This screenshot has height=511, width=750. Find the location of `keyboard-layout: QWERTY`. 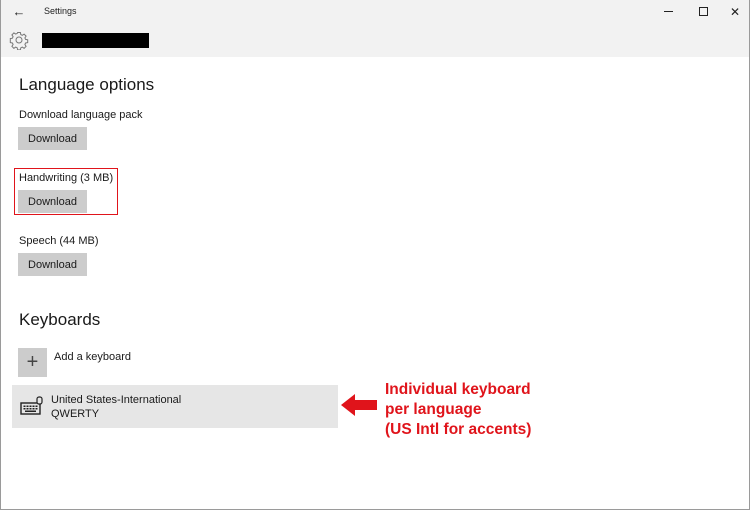

keyboard-layout: QWERTY is located at coordinates (75, 414).